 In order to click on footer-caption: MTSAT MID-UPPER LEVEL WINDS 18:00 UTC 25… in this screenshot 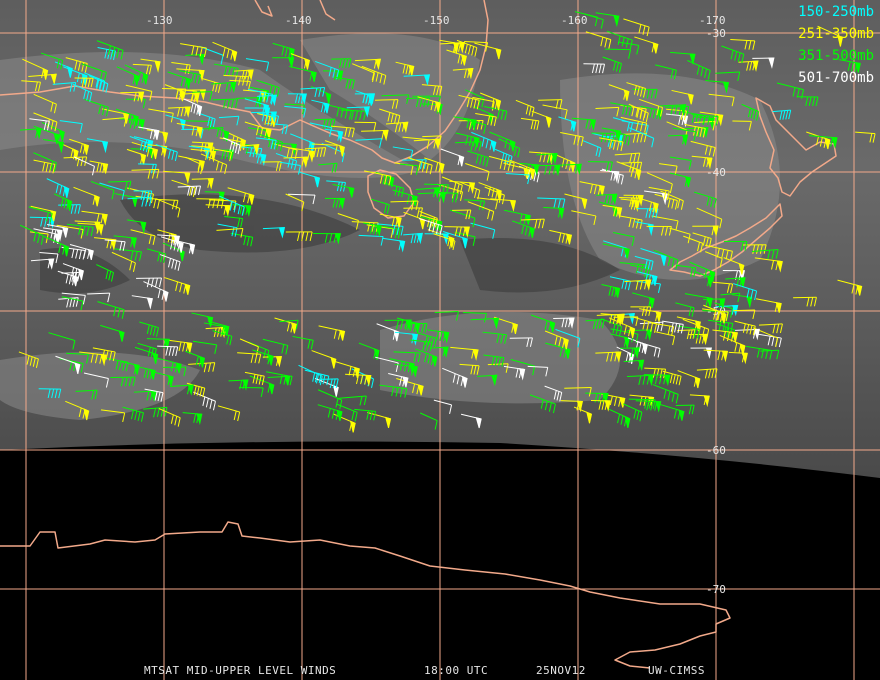, I will do `click(440, 671)`.